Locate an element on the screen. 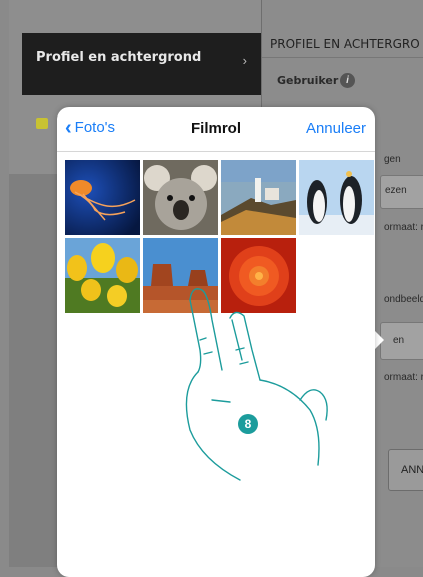  popover-nav-bar: ‹ Foto's Filmrol Annuleer is located at coordinates (216, 129).